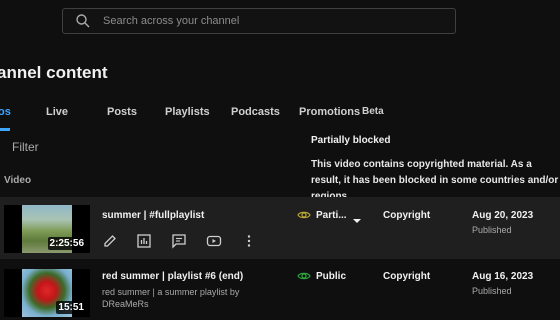 Image resolution: width=560 pixels, height=320 pixels. What do you see at coordinates (71, 307) in the screenshot?
I see `duration-badge: 15:51` at bounding box center [71, 307].